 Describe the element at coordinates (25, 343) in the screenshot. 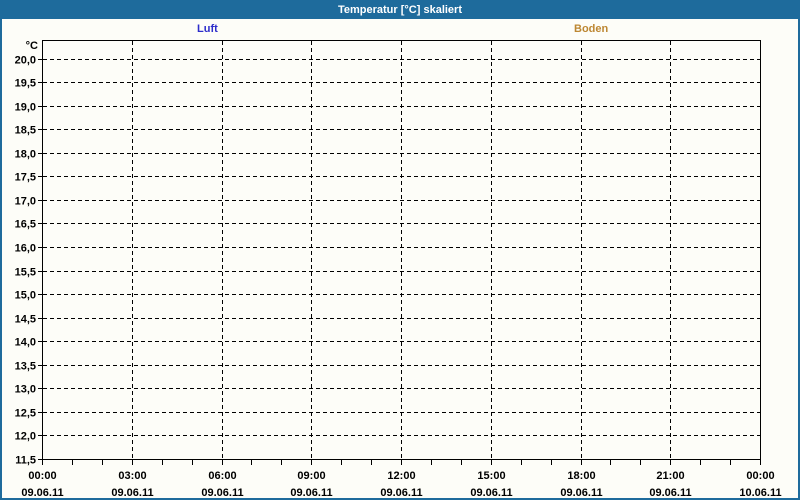

I see `y-tick-label: 14,0` at that location.